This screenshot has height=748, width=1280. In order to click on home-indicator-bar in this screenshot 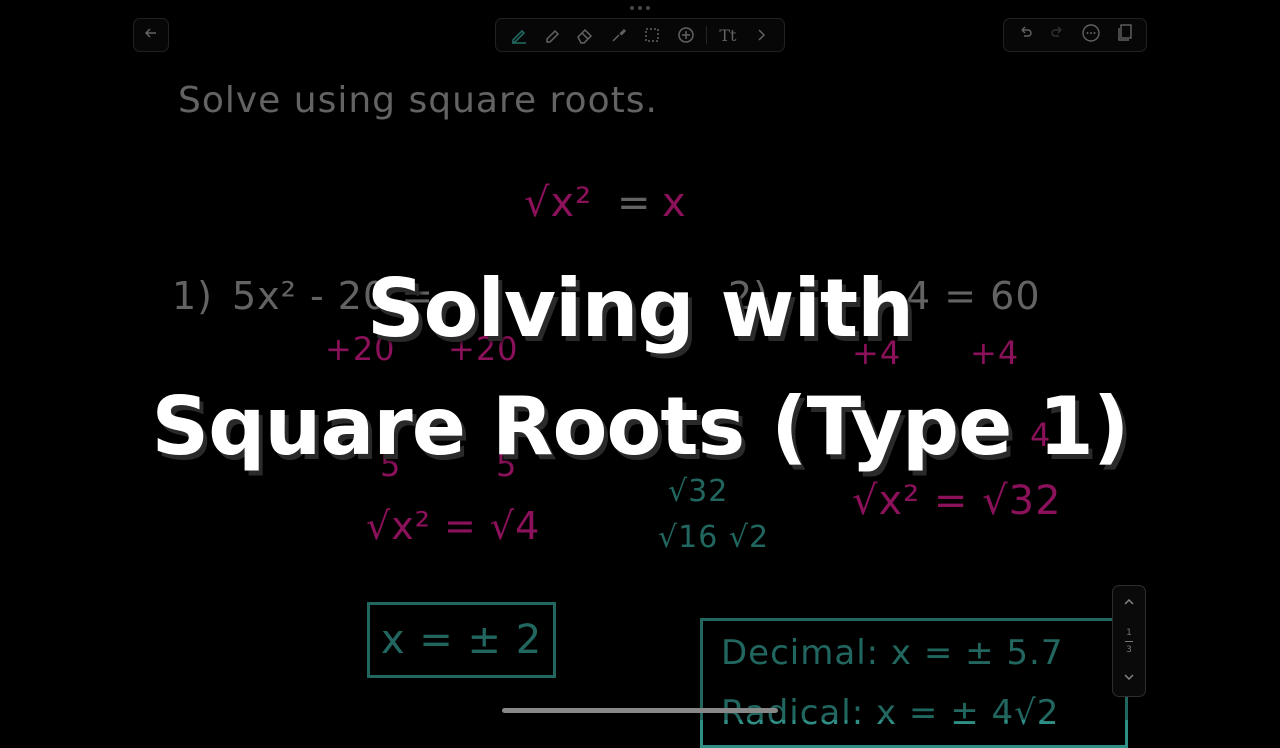, I will do `click(640, 710)`.